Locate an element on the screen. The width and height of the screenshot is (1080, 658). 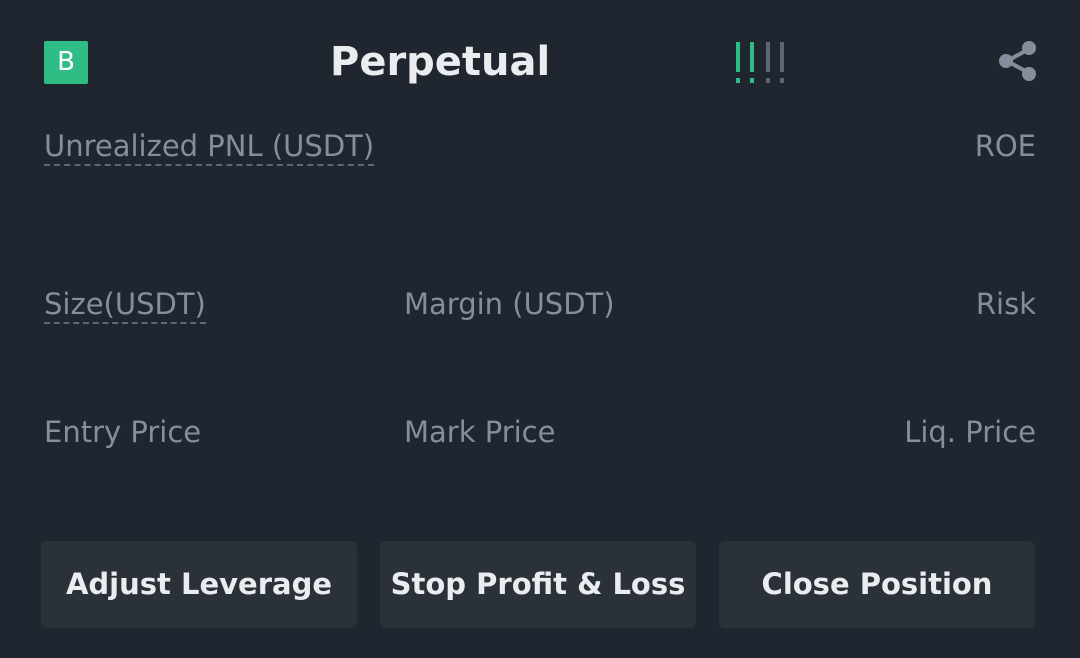
risk-label: Risk is located at coordinates (1005, 304).